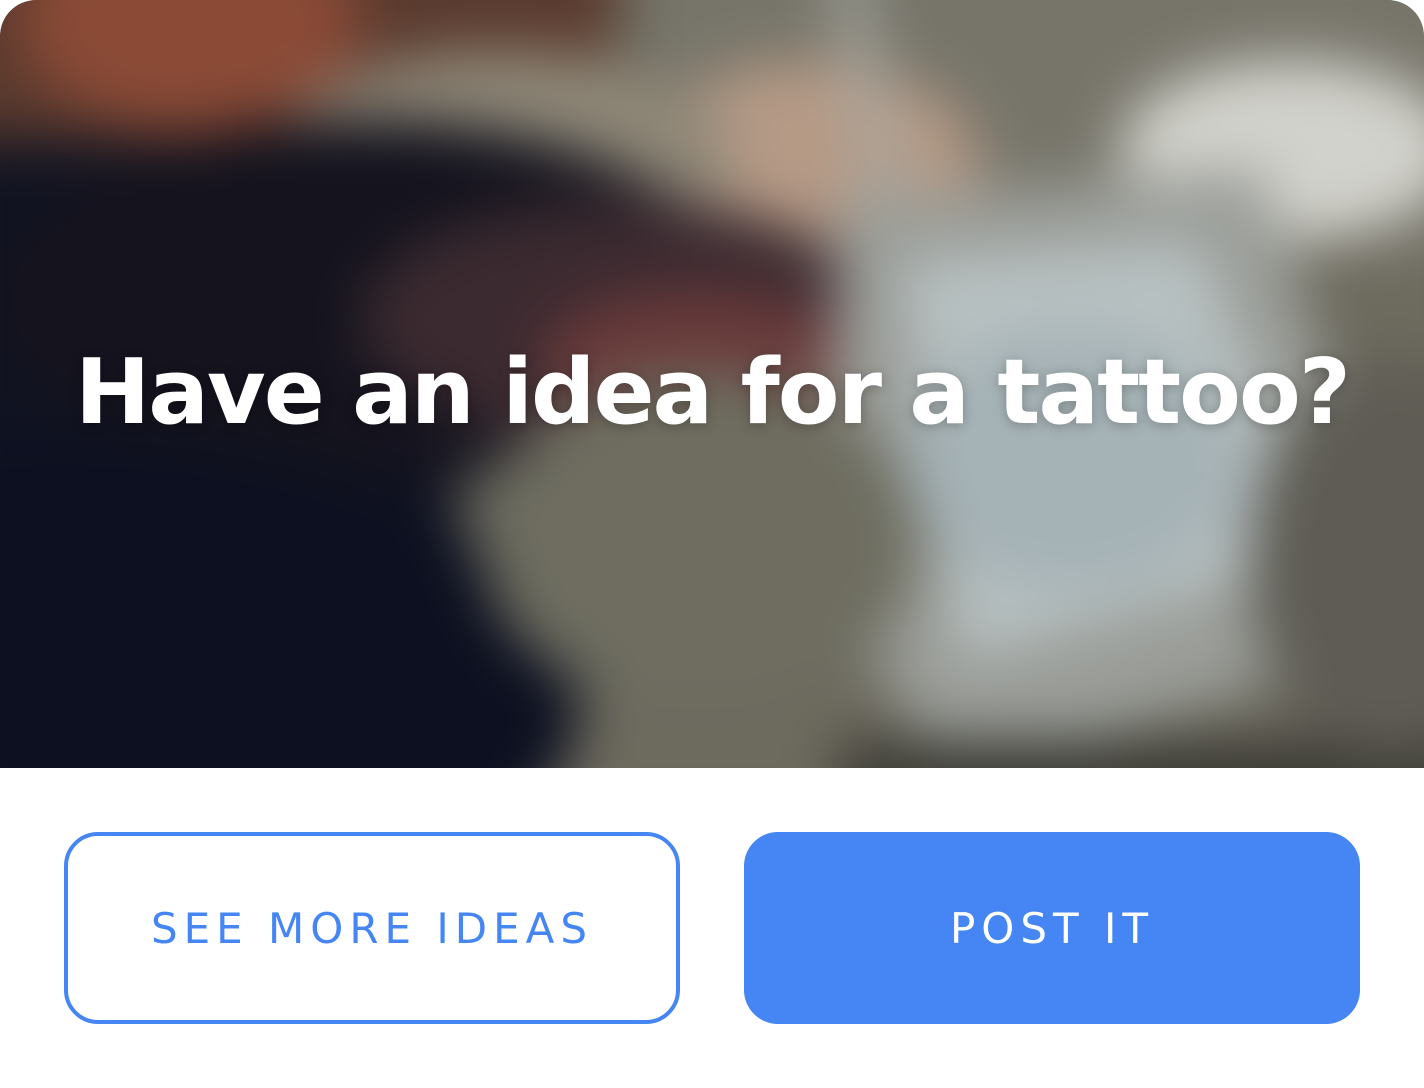  I want to click on see-more-ideas-button: SEE MORE IDEAS, so click(372, 928).